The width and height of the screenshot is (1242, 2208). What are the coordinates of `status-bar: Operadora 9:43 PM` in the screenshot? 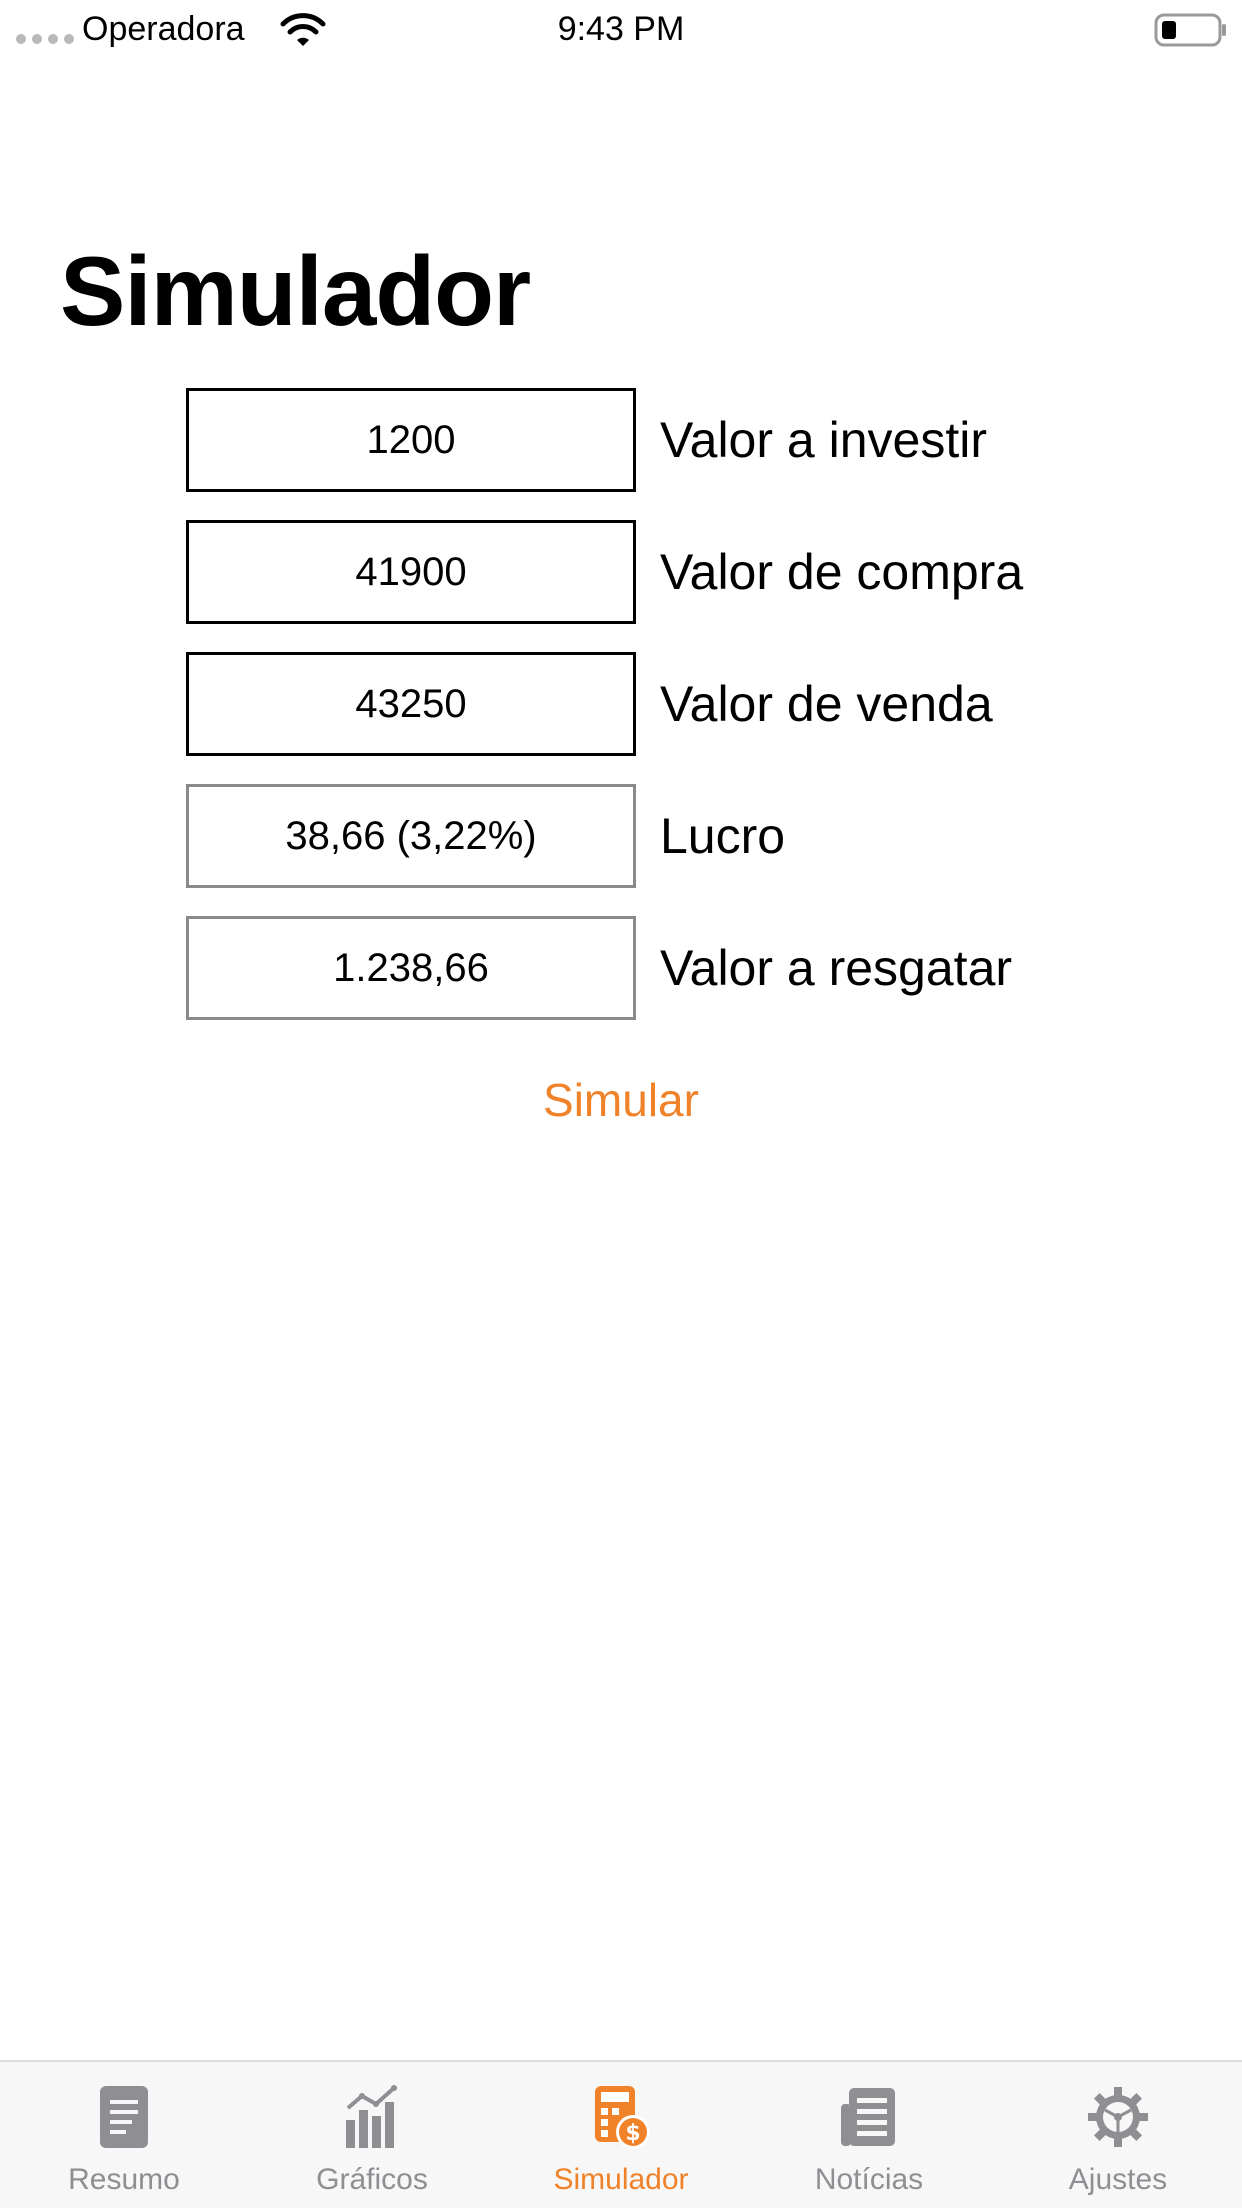 It's located at (621, 30).